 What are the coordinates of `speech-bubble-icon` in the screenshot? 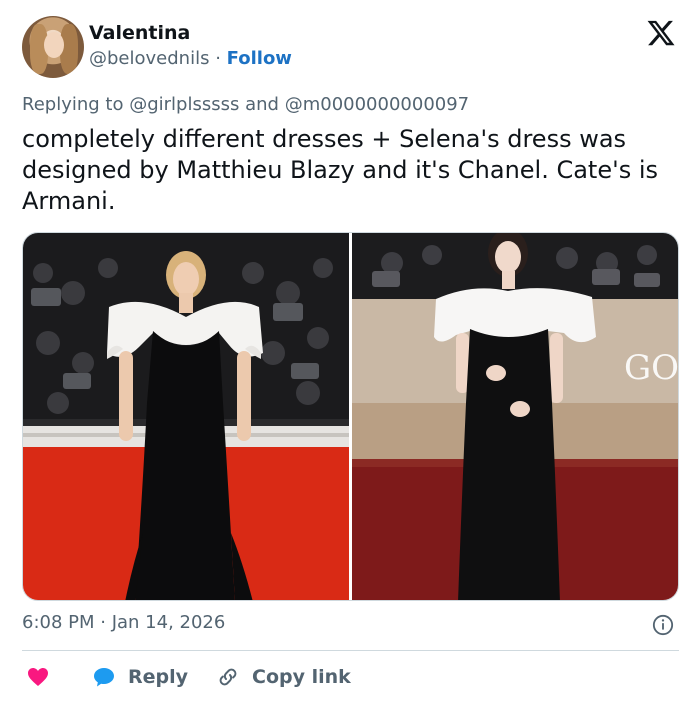 It's located at (104, 677).